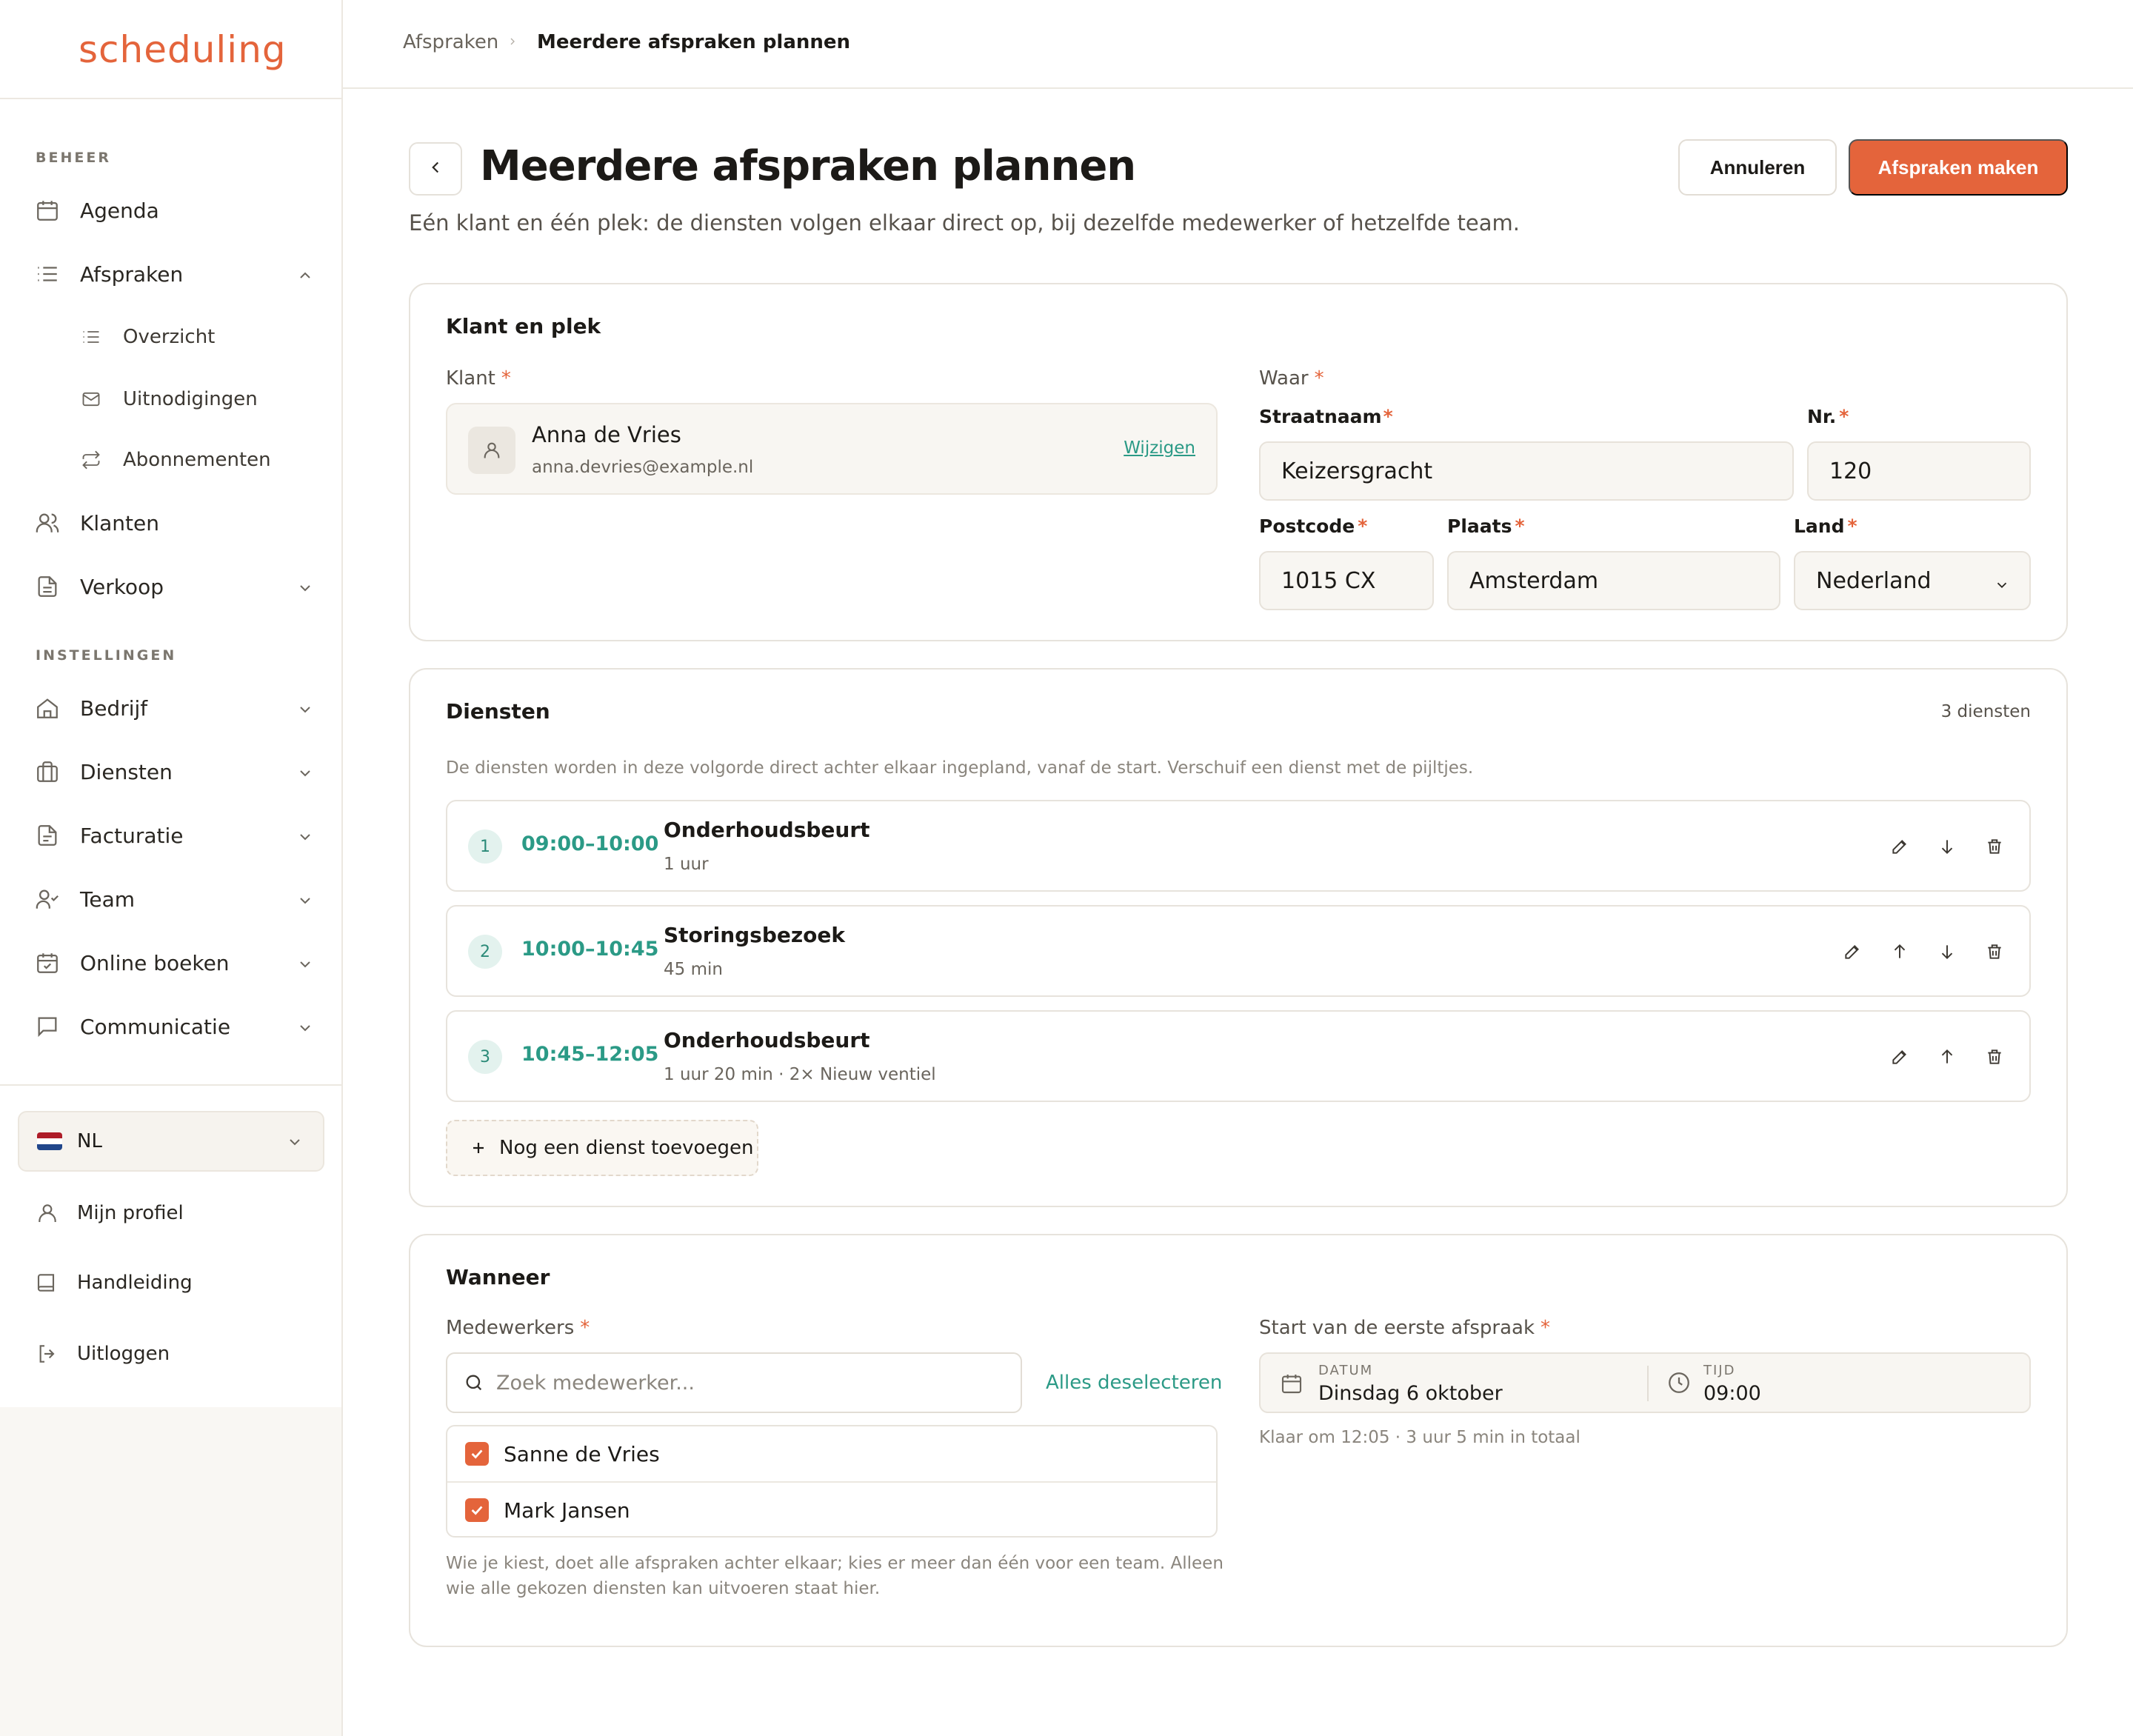 This screenshot has height=1736, width=2133. Describe the element at coordinates (132, 835) in the screenshot. I see `sidebar-item-label: Facturatie` at that location.